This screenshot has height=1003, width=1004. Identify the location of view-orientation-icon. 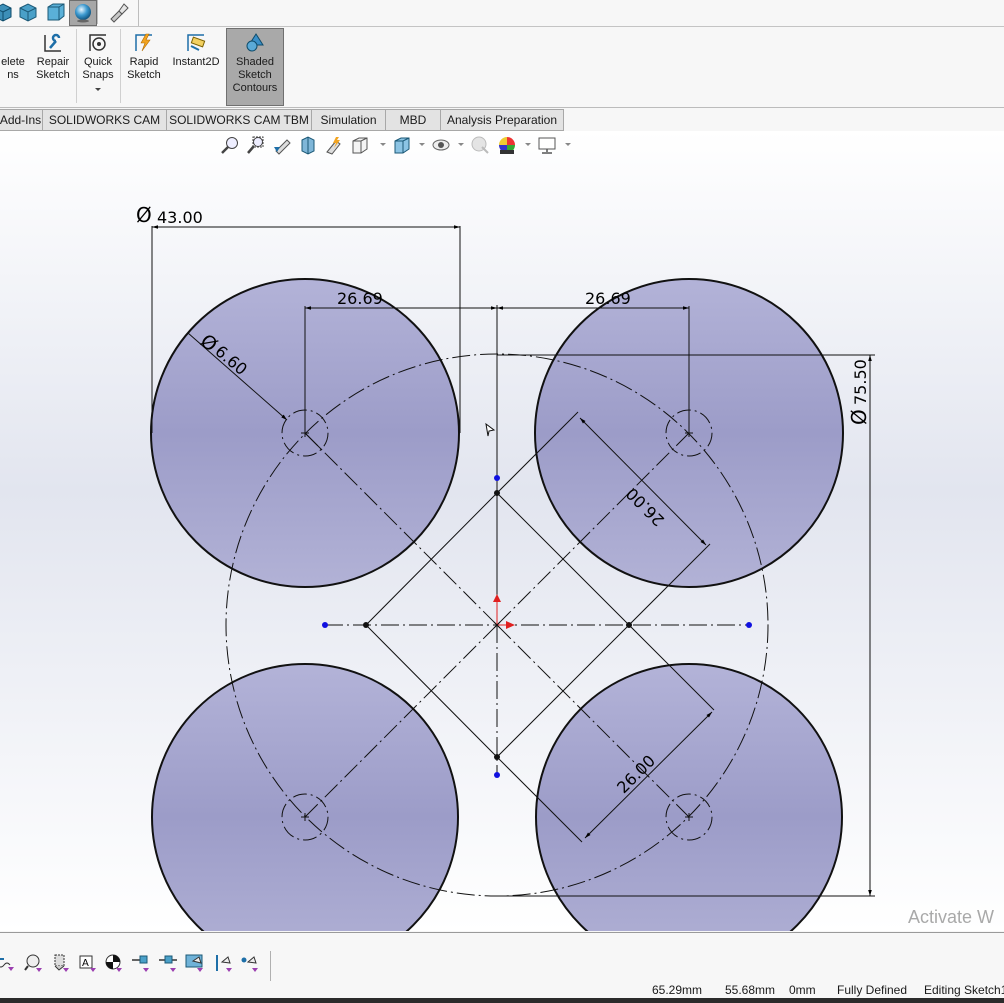
(360, 145).